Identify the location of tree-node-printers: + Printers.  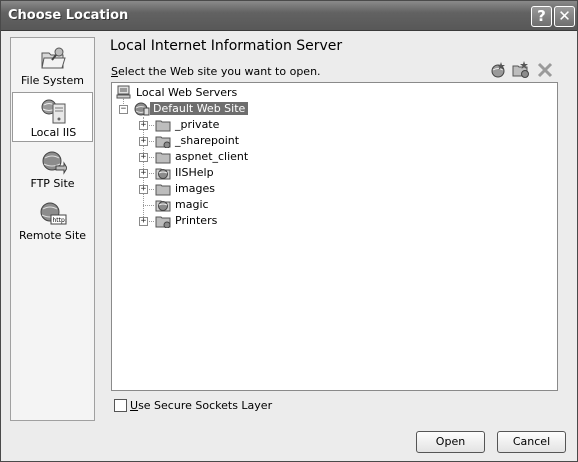
(222, 221).